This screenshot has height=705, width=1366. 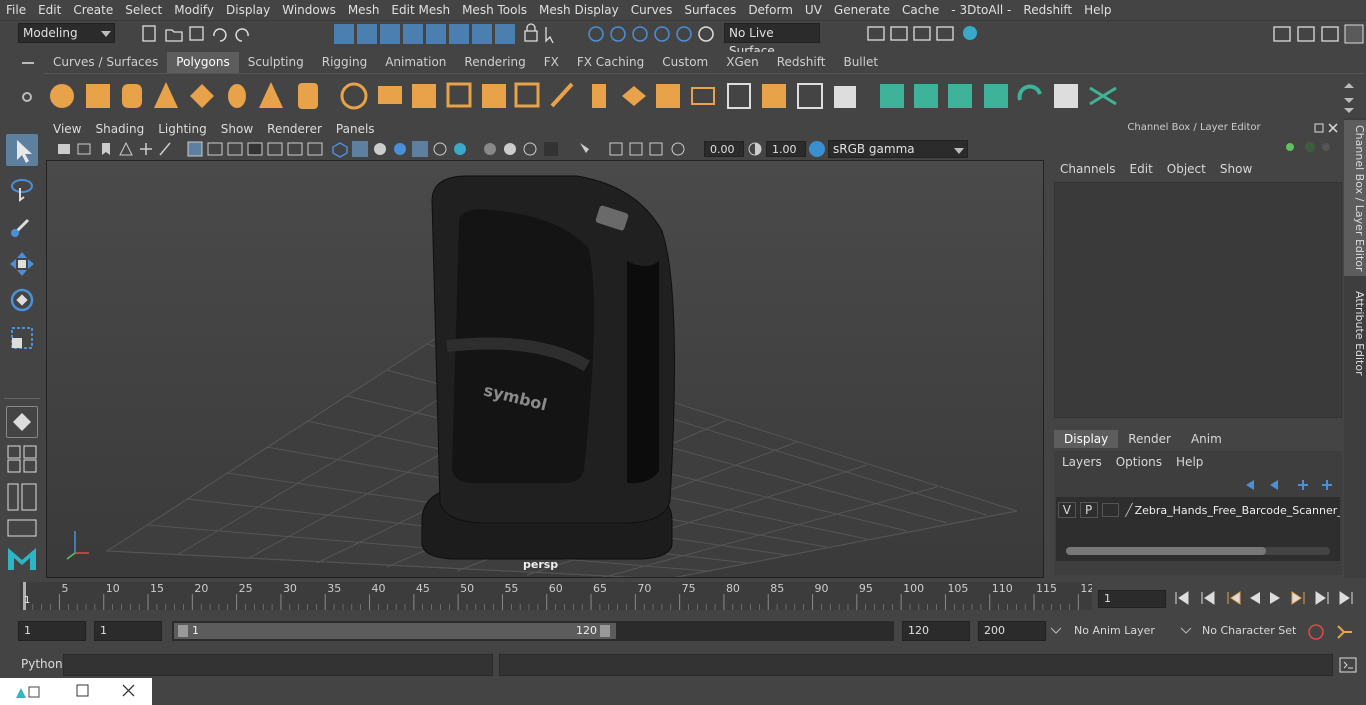 What do you see at coordinates (248, 10) in the screenshot?
I see `menu-display: Display` at bounding box center [248, 10].